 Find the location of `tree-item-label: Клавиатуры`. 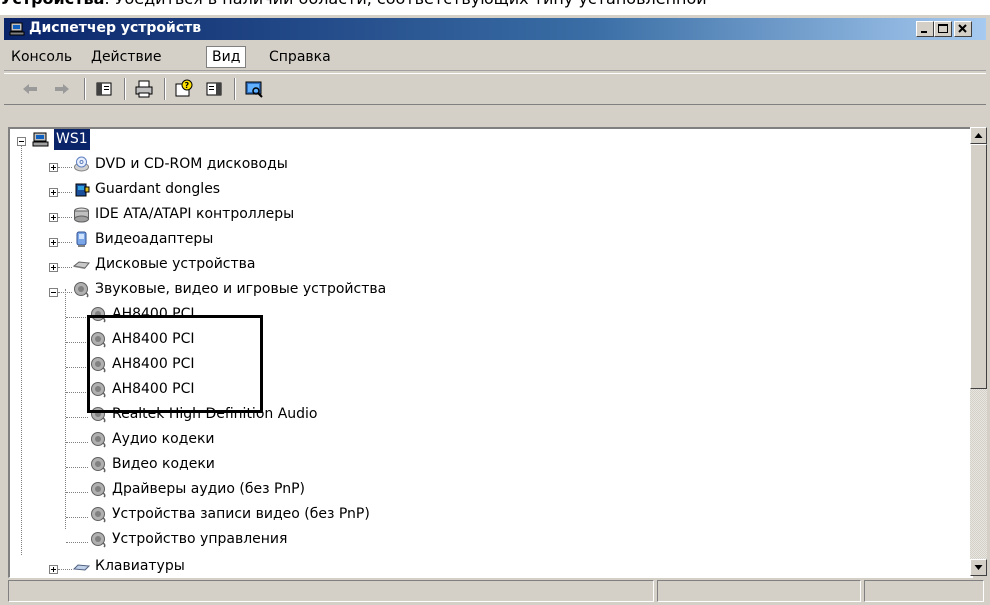

tree-item-label: Клавиатуры is located at coordinates (140, 566).